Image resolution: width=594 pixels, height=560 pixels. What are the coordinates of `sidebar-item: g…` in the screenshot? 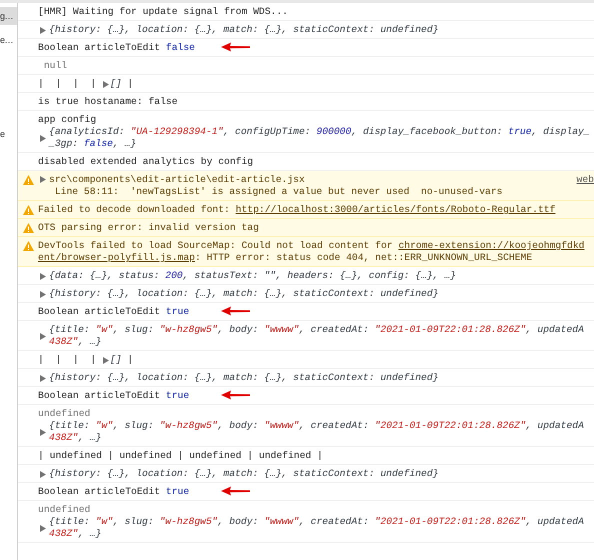 It's located at (8, 16).